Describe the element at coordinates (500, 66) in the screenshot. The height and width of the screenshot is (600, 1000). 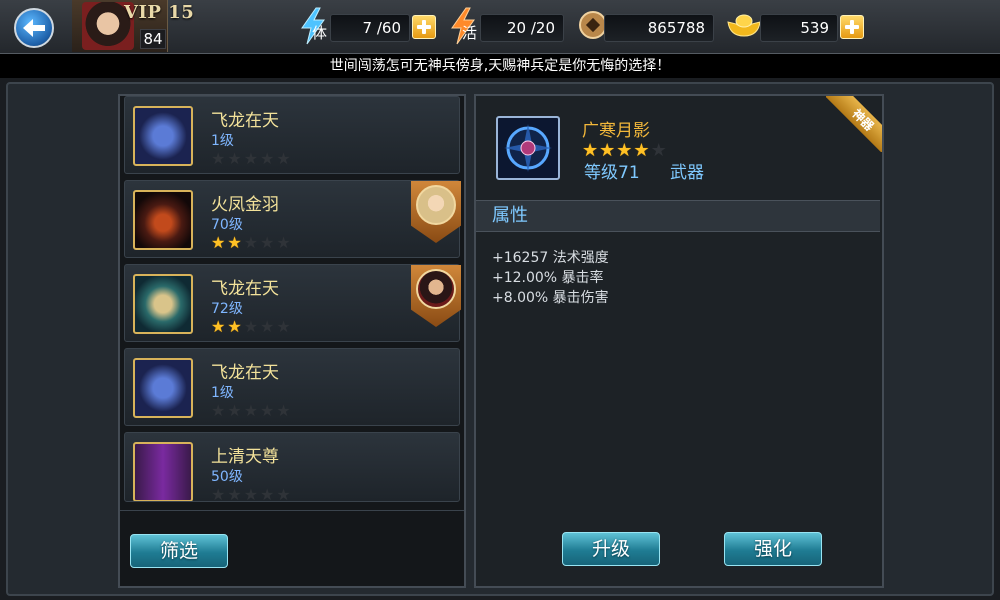
I see `notice-banner: 世间闯荡怎可无神兵傍身,天赐神兵定是你无悔的选择！` at that location.